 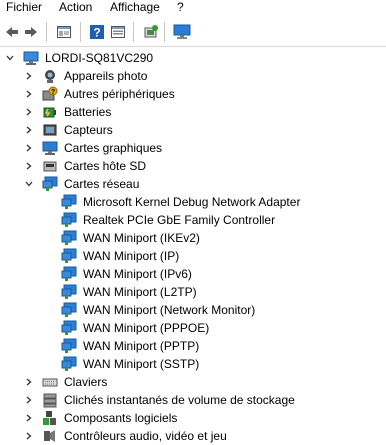 I want to click on network-adapter-item: WAN Miniport (PPPOE), so click(x=193, y=328).